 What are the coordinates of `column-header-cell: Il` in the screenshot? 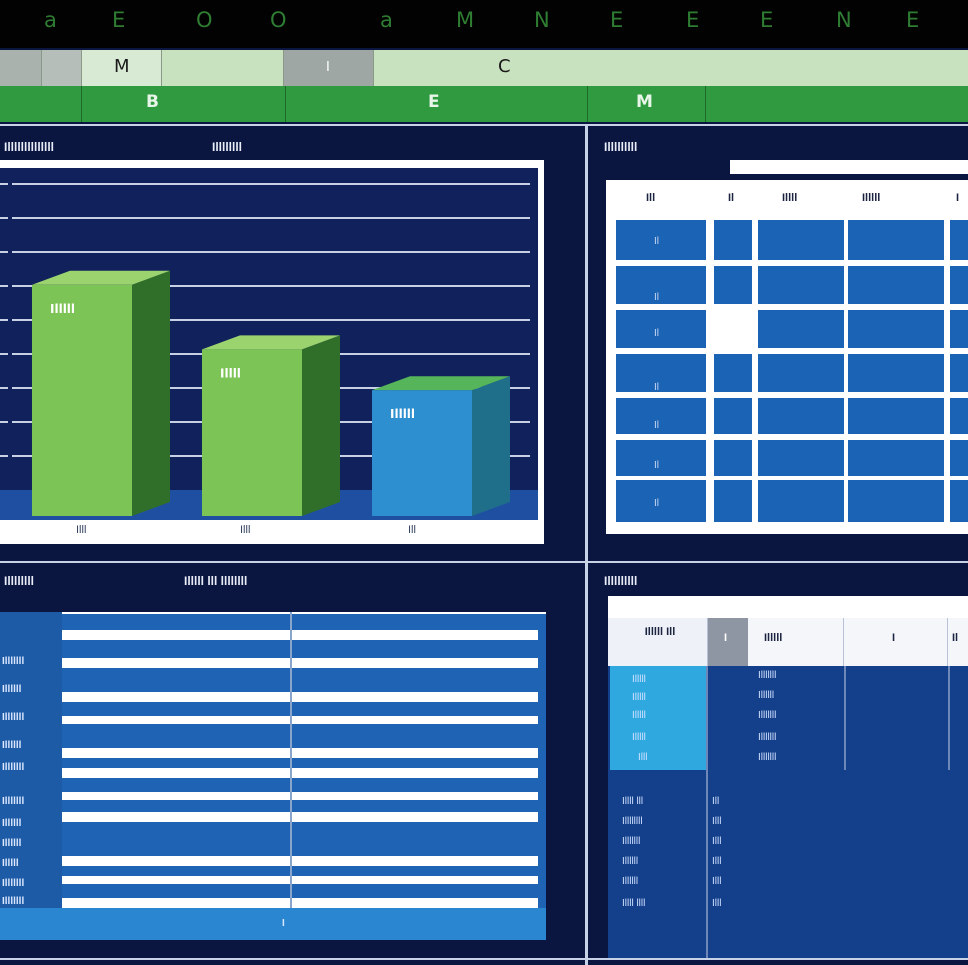 It's located at (958, 642).